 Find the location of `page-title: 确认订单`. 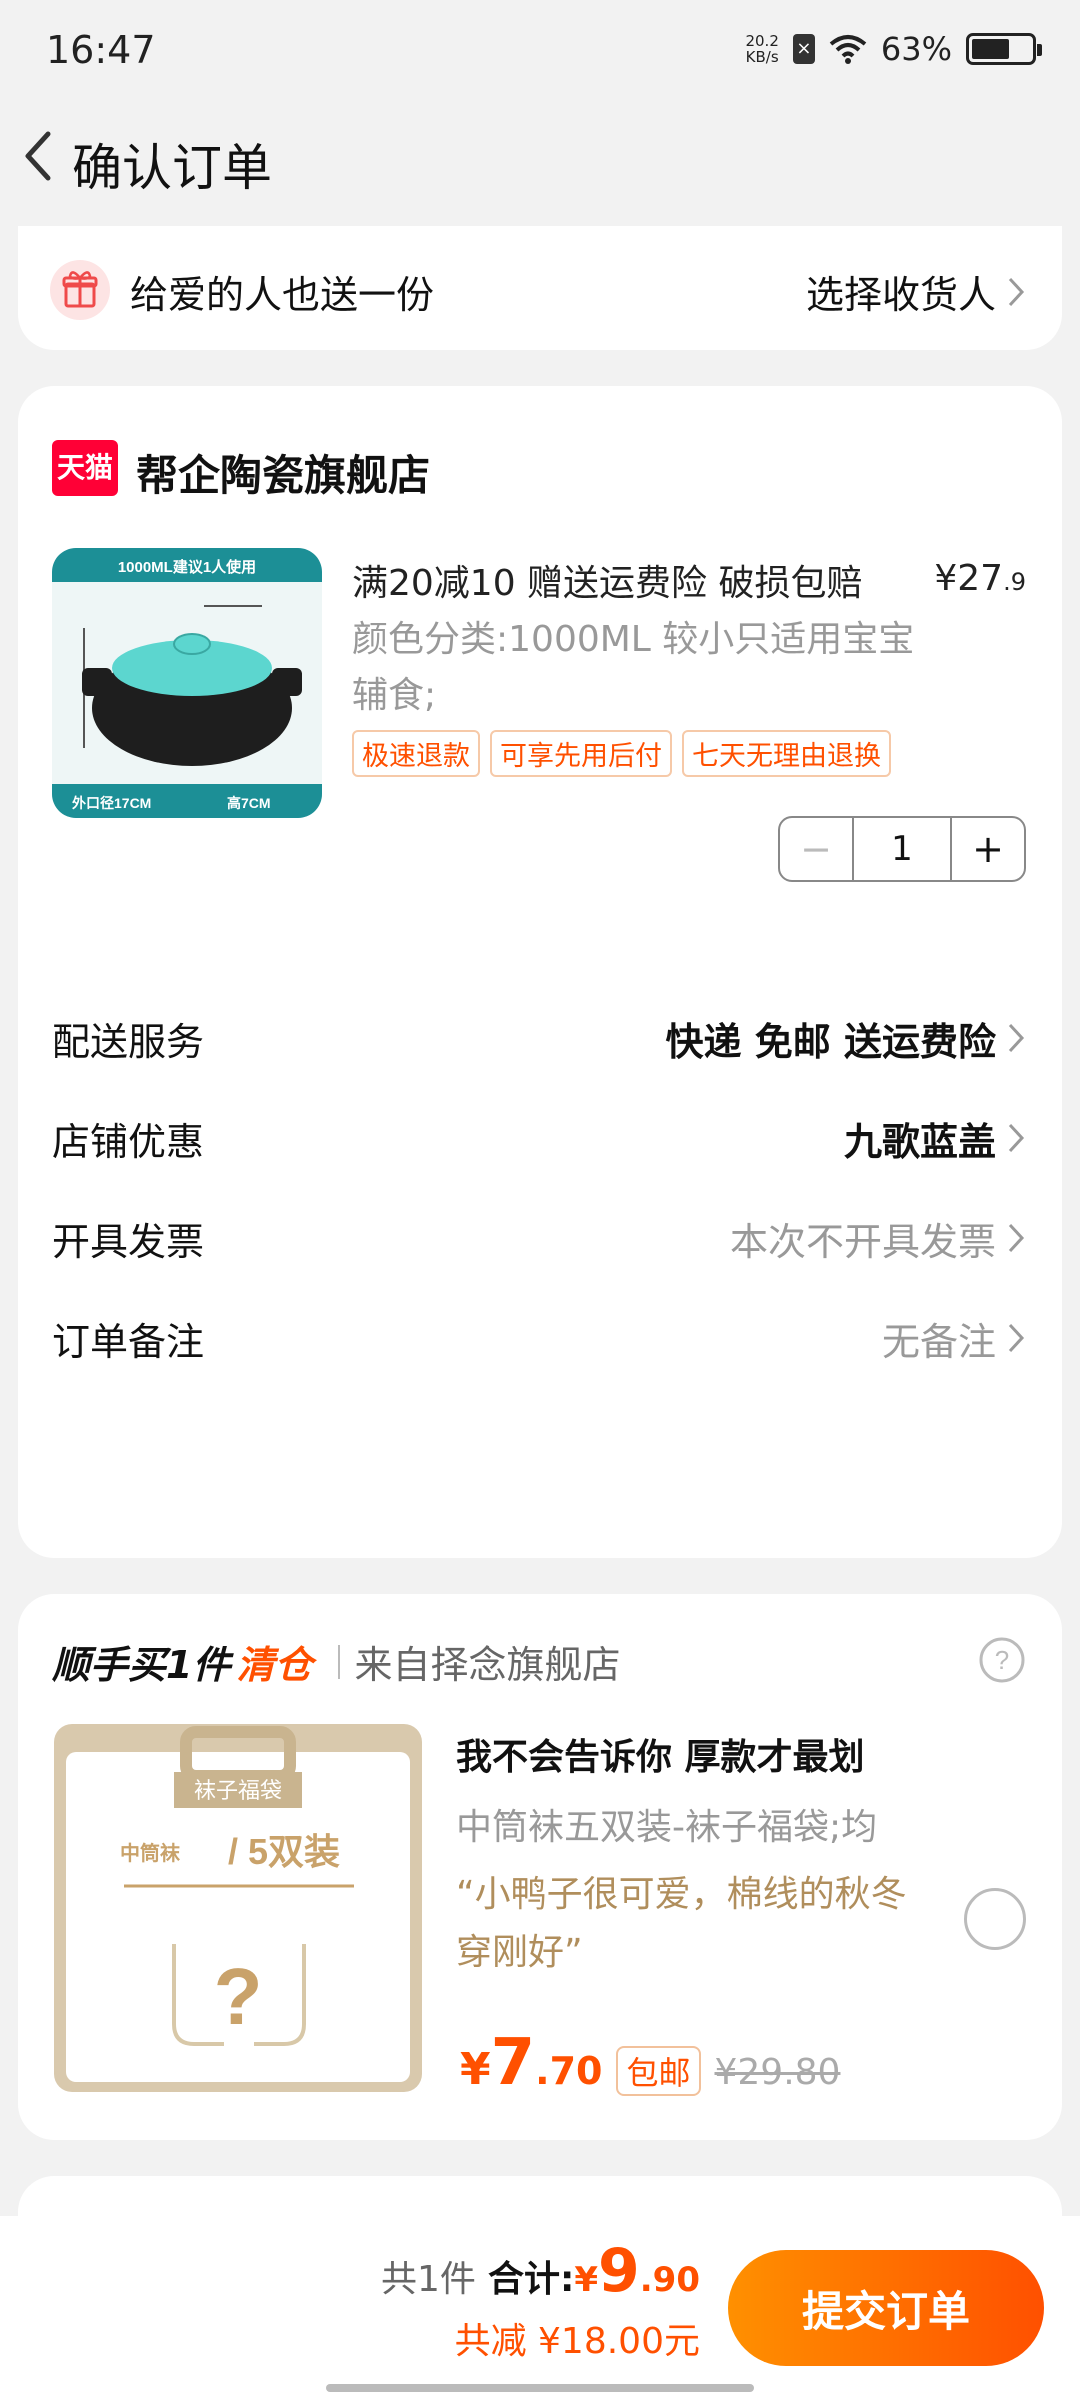

page-title: 确认订单 is located at coordinates (172, 168).